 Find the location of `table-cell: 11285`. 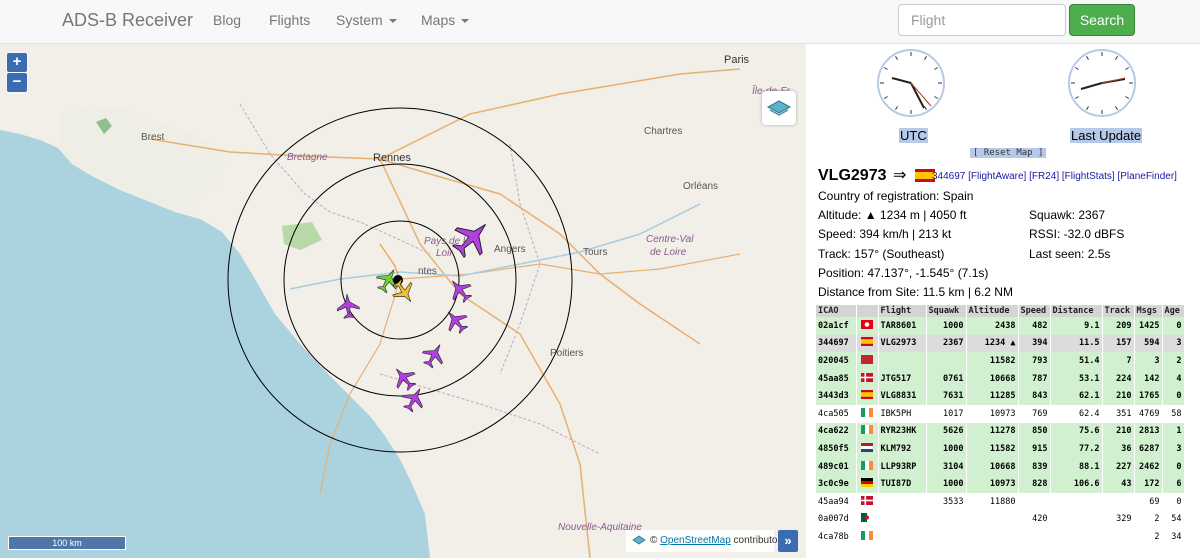

table-cell: 11285 is located at coordinates (992, 396).